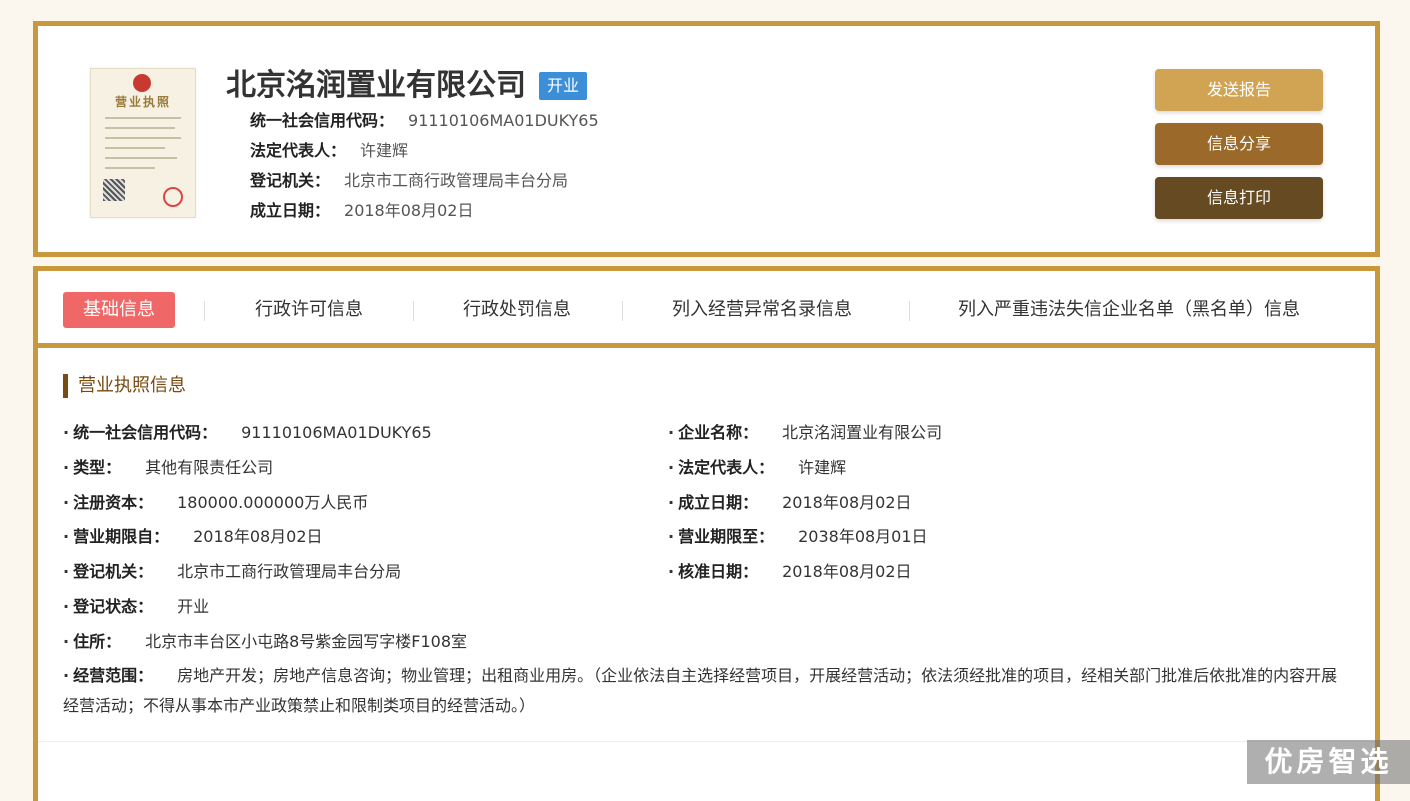 This screenshot has height=801, width=1410. What do you see at coordinates (862, 432) in the screenshot?
I see `field-value: 北京洺润置业有限公司` at bounding box center [862, 432].